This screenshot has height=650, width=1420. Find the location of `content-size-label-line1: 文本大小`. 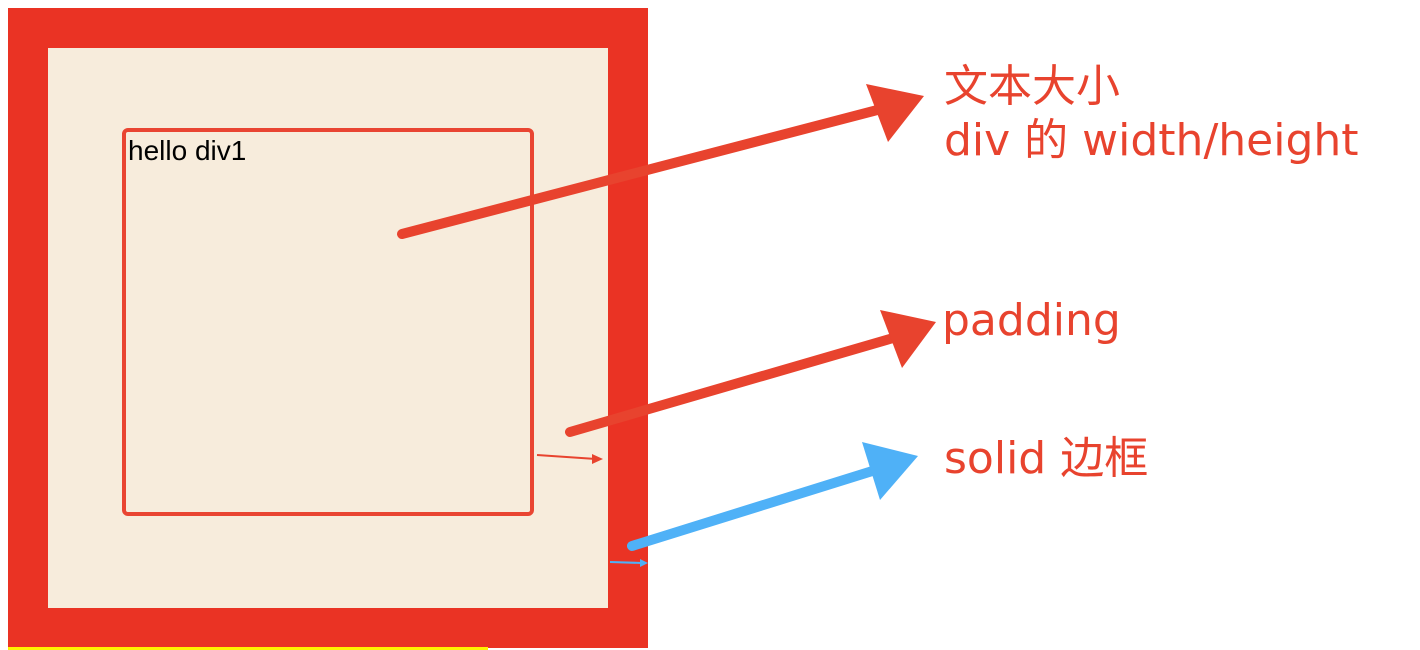

content-size-label-line1: 文本大小 is located at coordinates (1032, 86).